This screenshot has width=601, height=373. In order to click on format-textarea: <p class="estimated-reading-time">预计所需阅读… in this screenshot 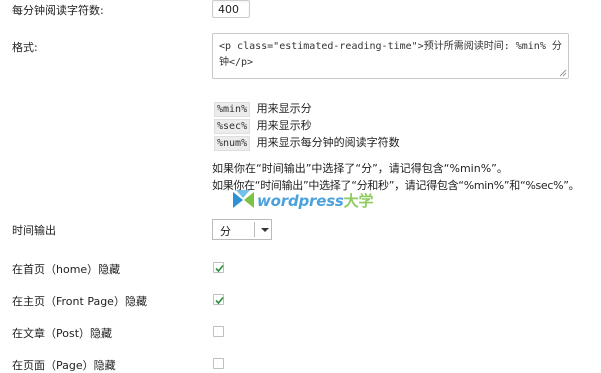, I will do `click(390, 56)`.